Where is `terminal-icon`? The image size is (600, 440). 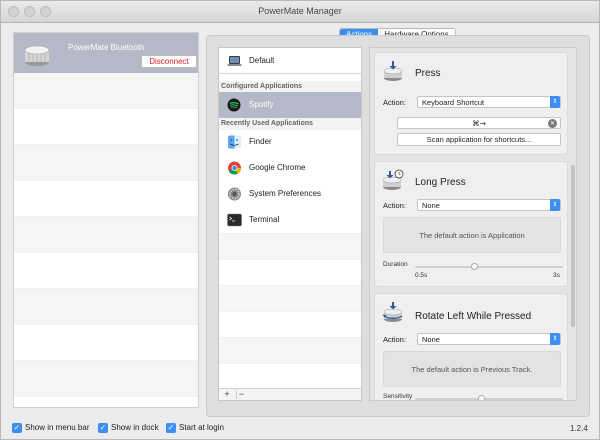
terminal-icon is located at coordinates (234, 220).